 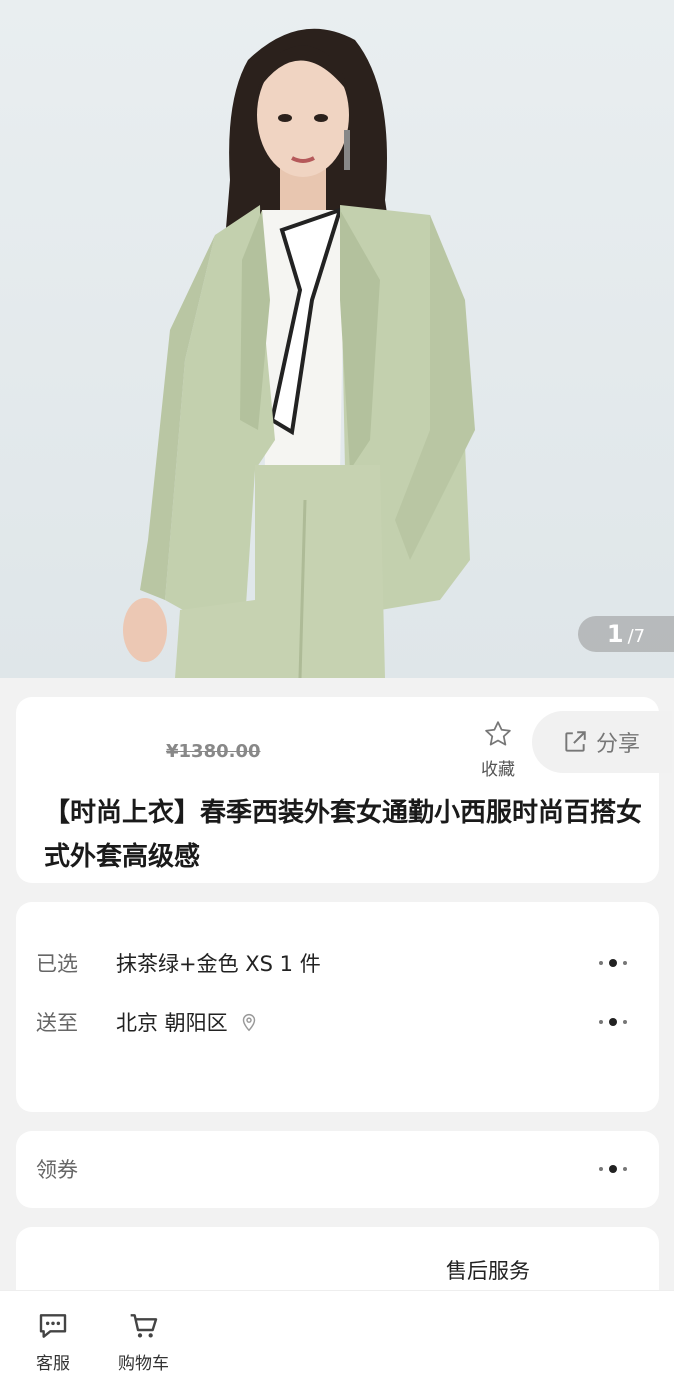 I want to click on share-label: 分享, so click(x=618, y=744).